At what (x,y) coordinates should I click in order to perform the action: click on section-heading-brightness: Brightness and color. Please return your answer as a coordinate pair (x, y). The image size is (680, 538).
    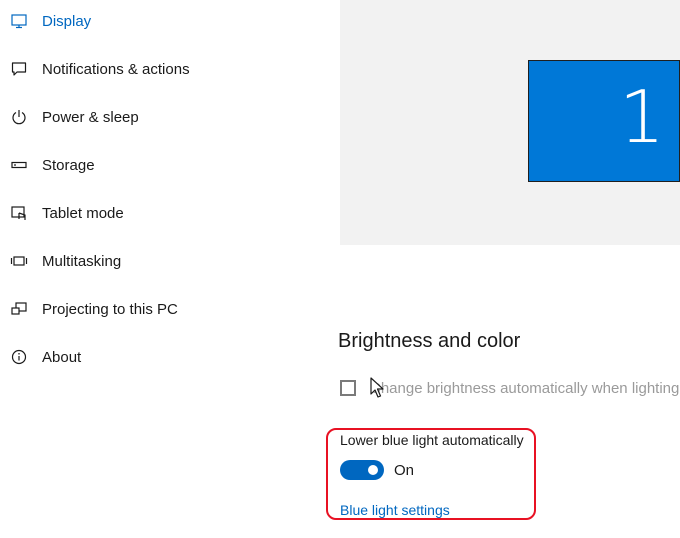
    Looking at the image, I should click on (429, 341).